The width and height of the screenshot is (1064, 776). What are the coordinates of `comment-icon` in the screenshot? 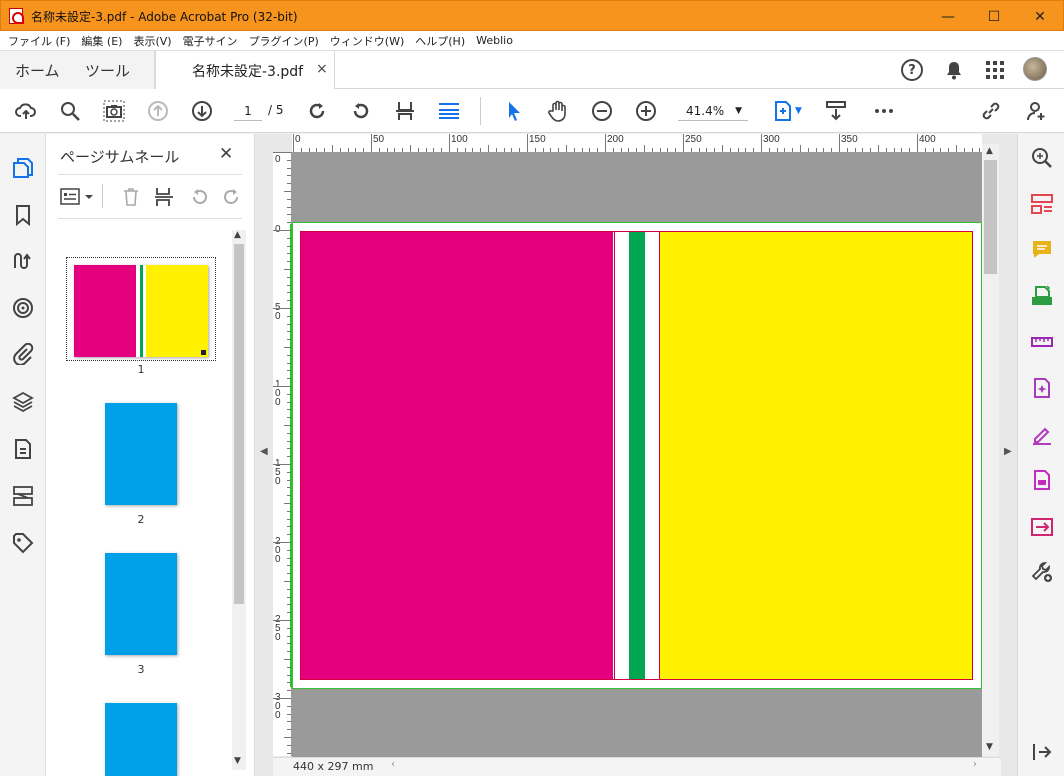 It's located at (1042, 250).